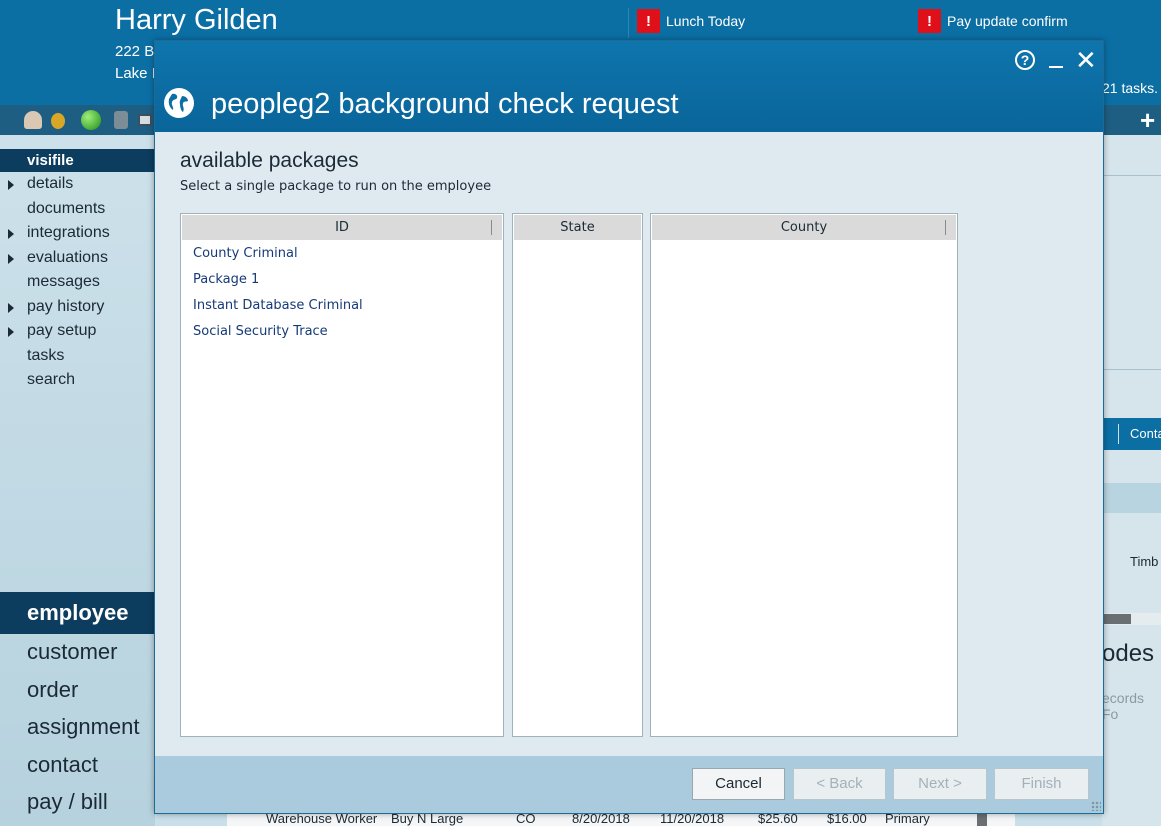 This screenshot has height=826, width=1161. What do you see at coordinates (629, 86) in the screenshot?
I see `dialog-header: ? ✕ peopleg2 background check request` at bounding box center [629, 86].